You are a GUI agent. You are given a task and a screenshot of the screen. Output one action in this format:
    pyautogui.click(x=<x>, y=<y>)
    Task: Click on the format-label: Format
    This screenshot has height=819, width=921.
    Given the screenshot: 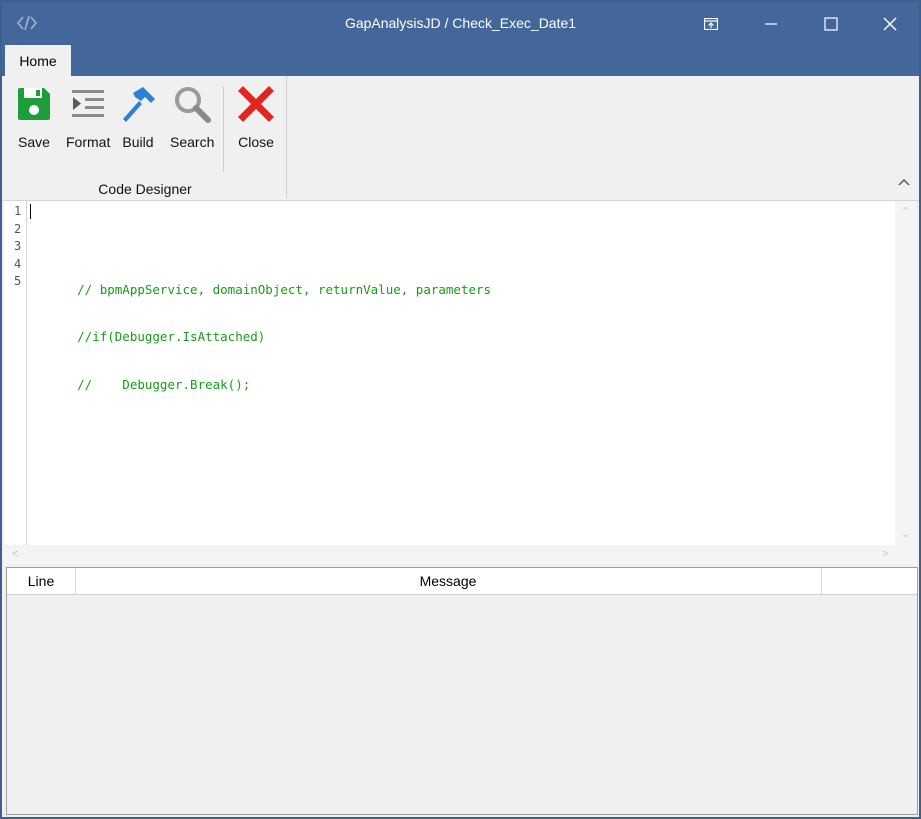 What is the action you would take?
    pyautogui.click(x=88, y=142)
    